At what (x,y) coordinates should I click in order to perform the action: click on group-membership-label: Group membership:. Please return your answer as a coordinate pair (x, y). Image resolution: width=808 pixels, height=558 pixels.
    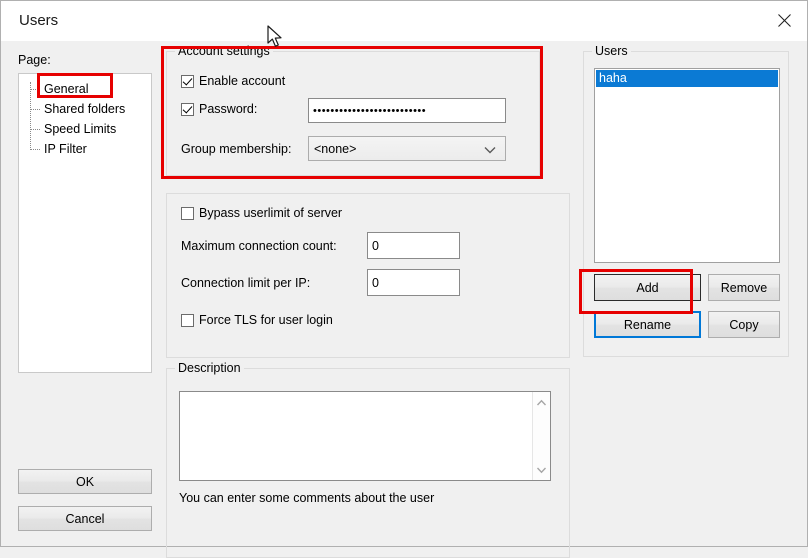
    Looking at the image, I should click on (236, 149).